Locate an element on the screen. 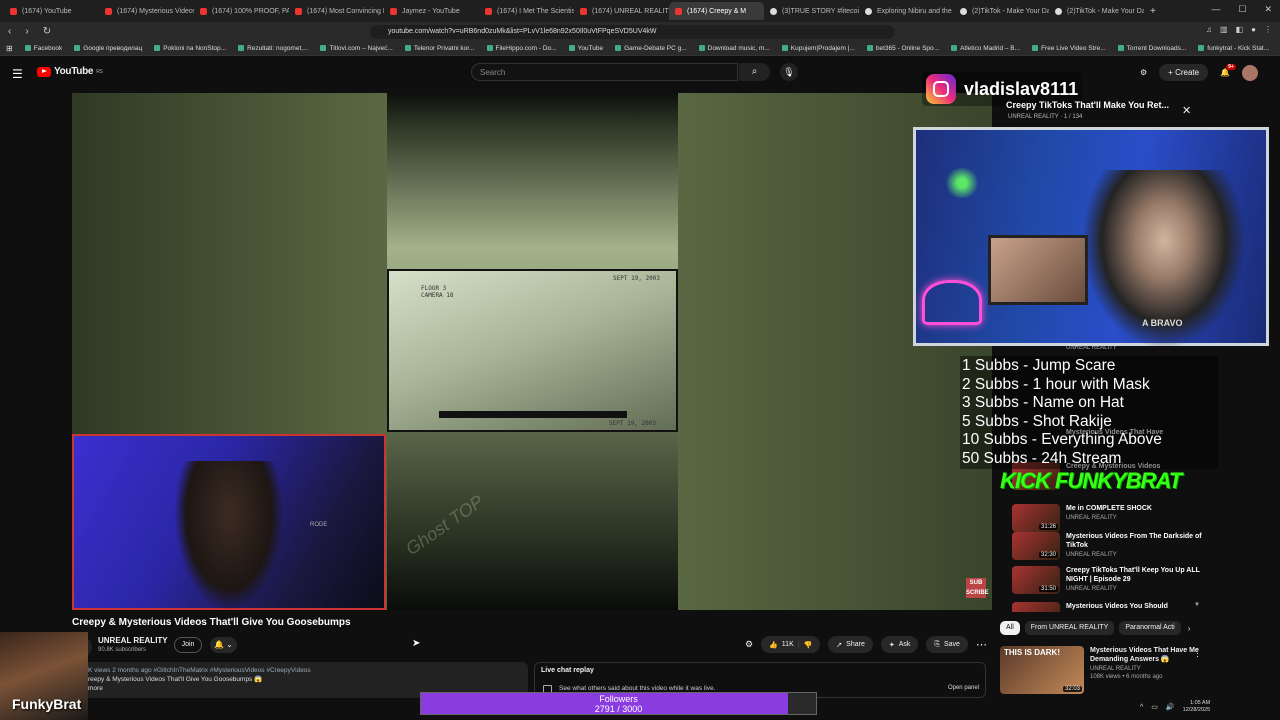 This screenshot has width=1280, height=720. youtube-logo: YouTube RS is located at coordinates (70, 71).